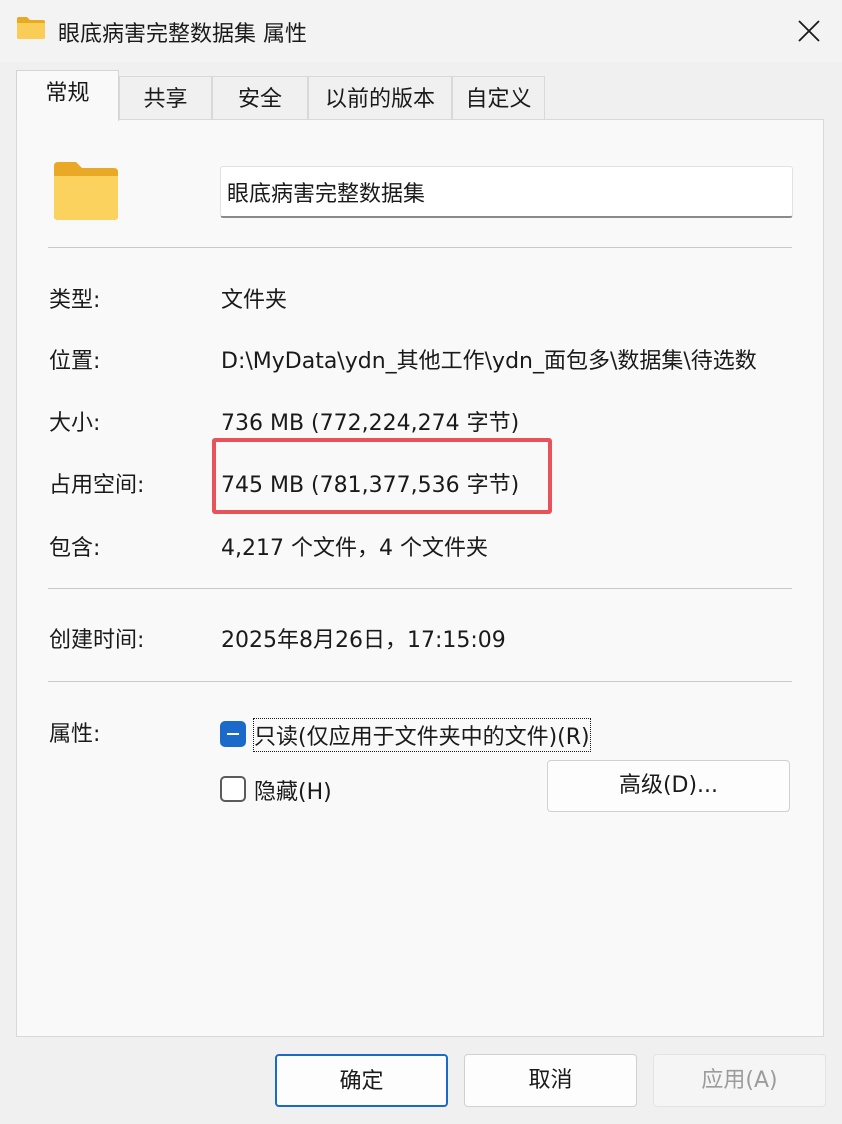 The width and height of the screenshot is (842, 1124). I want to click on indeterminate-mark-icon, so click(233, 734).